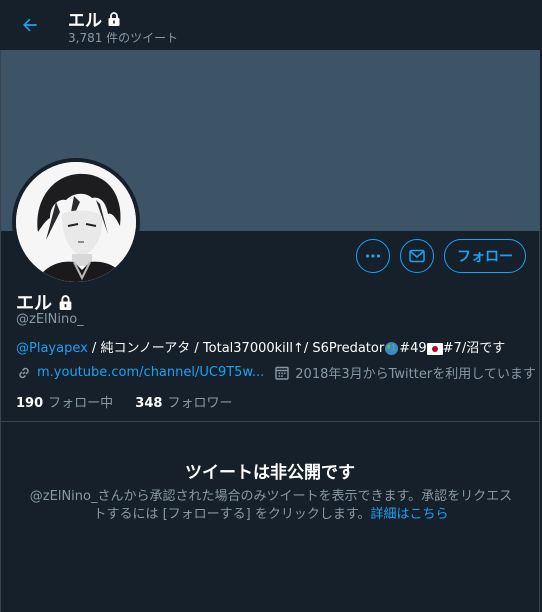 The width and height of the screenshot is (542, 612). What do you see at coordinates (81, 403) in the screenshot?
I see `following-label: フォロー中` at bounding box center [81, 403].